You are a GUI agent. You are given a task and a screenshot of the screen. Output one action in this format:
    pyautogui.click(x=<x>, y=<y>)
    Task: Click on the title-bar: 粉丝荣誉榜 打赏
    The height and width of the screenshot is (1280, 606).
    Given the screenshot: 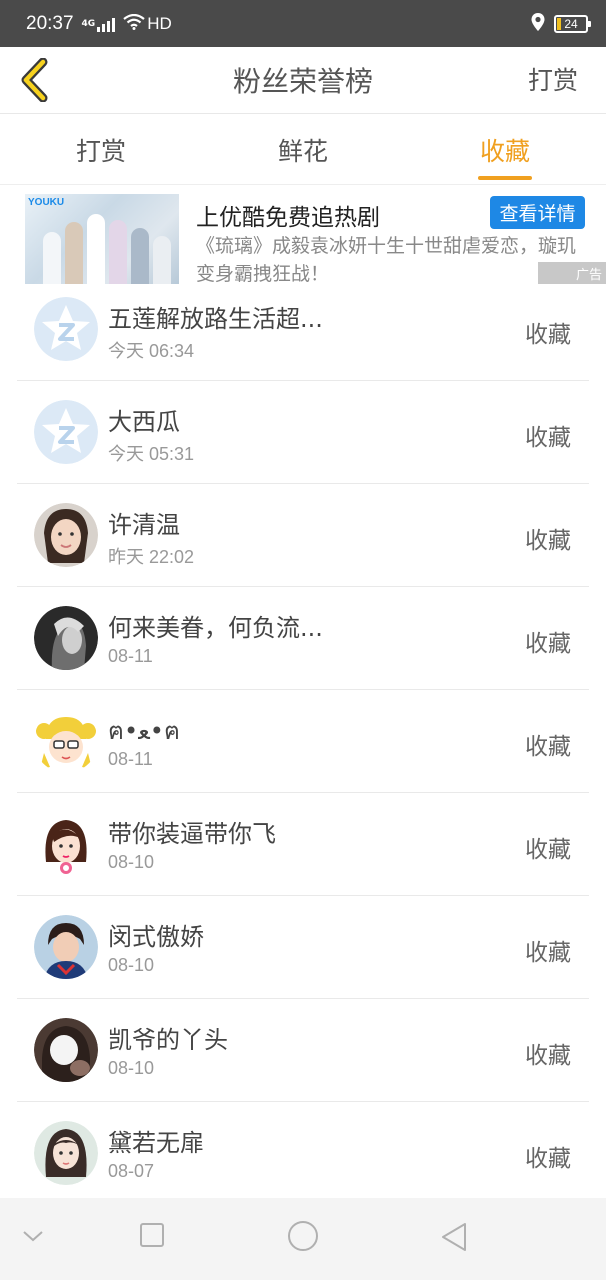 What is the action you would take?
    pyautogui.click(x=303, y=80)
    